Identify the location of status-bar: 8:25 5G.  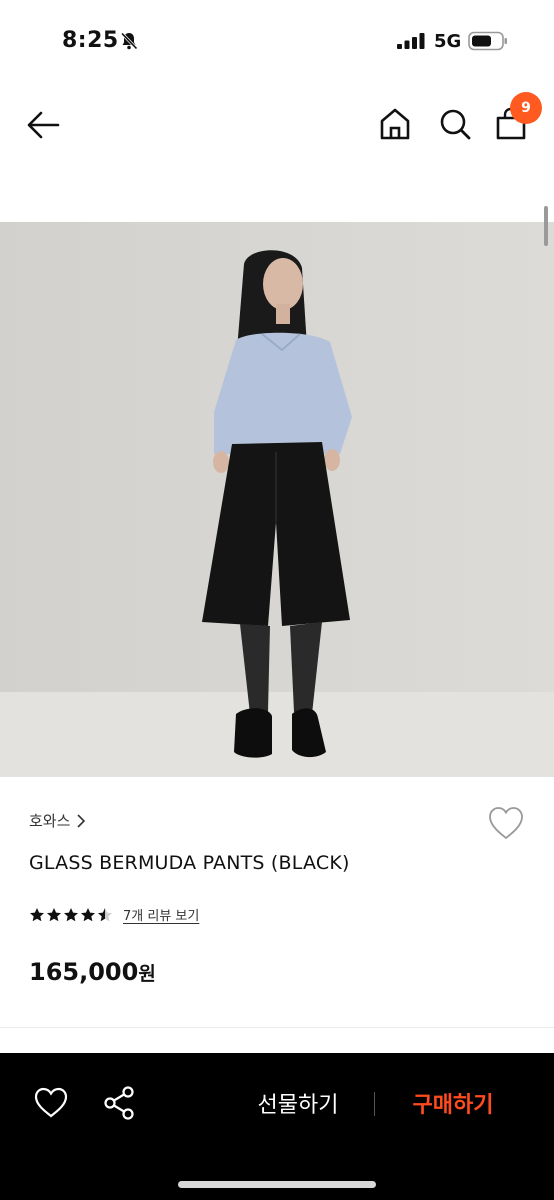
(277, 40).